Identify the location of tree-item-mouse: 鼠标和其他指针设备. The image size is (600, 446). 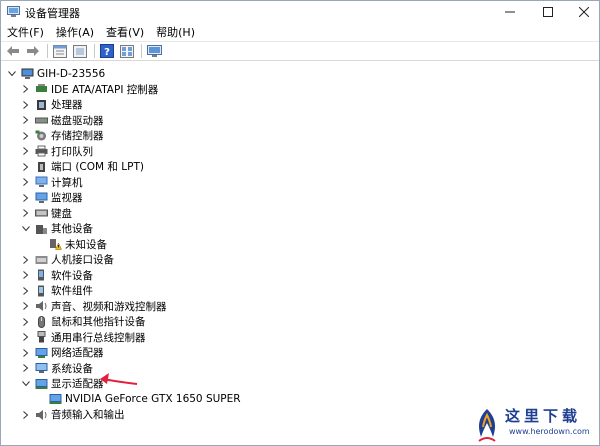
(83, 322).